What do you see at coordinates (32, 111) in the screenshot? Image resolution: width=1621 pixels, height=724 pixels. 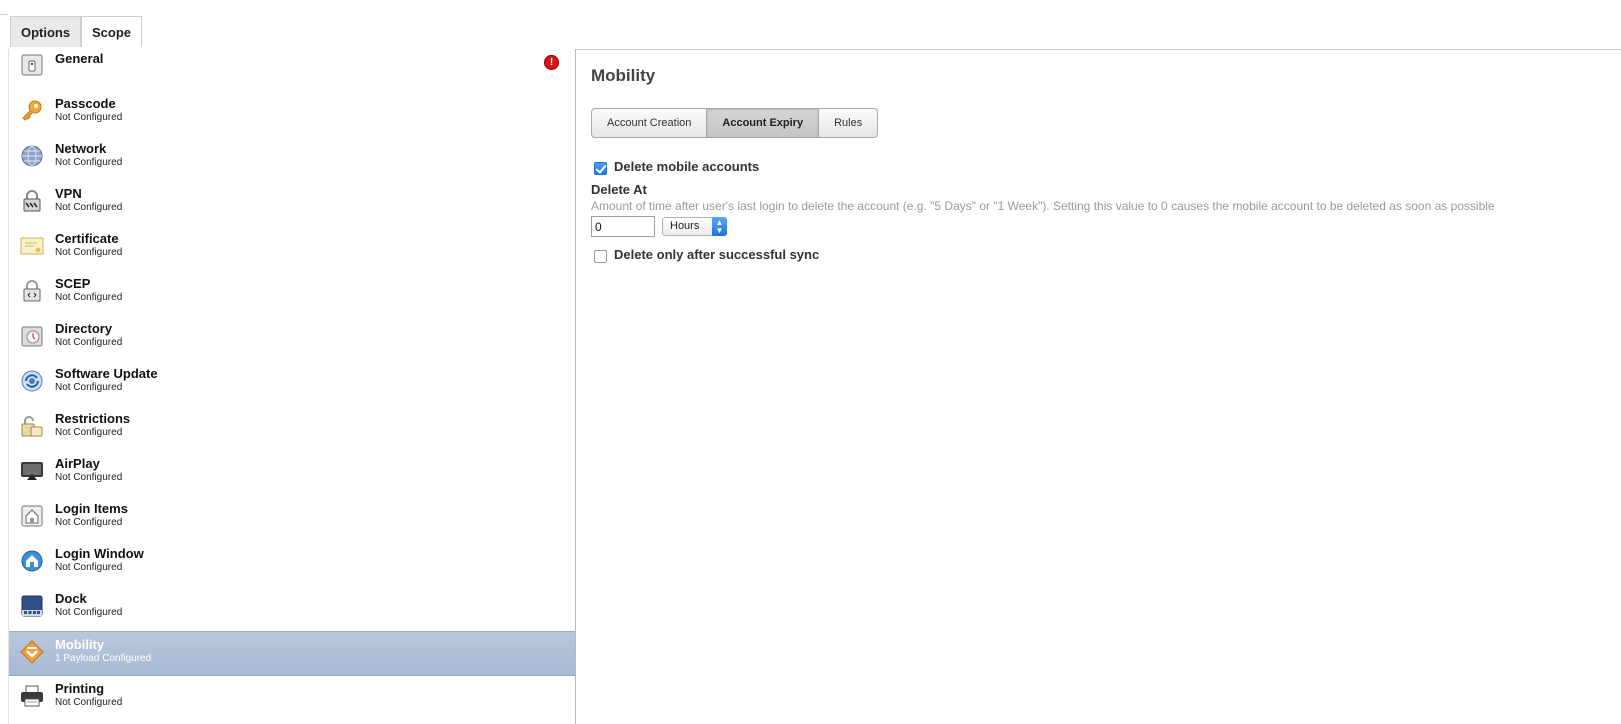 I see `key-icon` at bounding box center [32, 111].